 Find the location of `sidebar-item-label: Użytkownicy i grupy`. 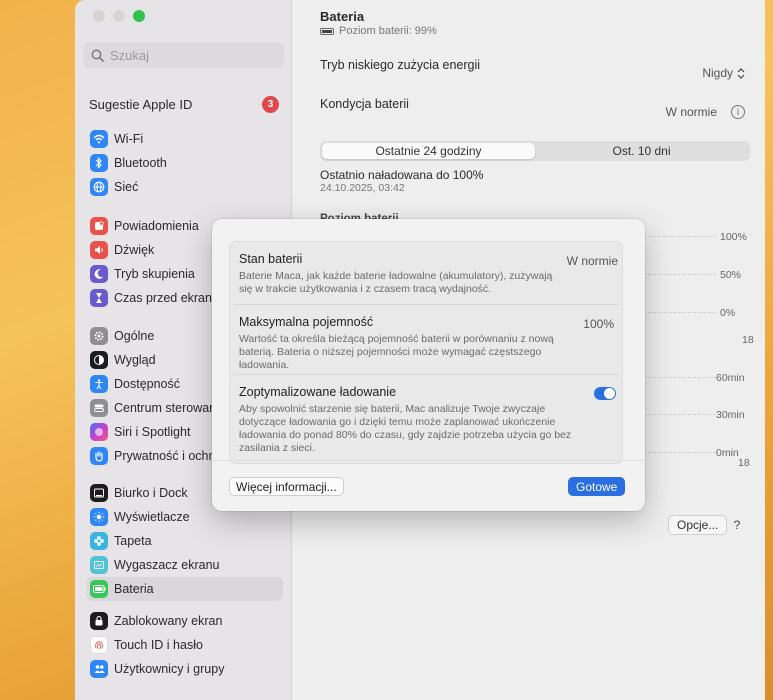

sidebar-item-label: Użytkownicy i grupy is located at coordinates (169, 669).